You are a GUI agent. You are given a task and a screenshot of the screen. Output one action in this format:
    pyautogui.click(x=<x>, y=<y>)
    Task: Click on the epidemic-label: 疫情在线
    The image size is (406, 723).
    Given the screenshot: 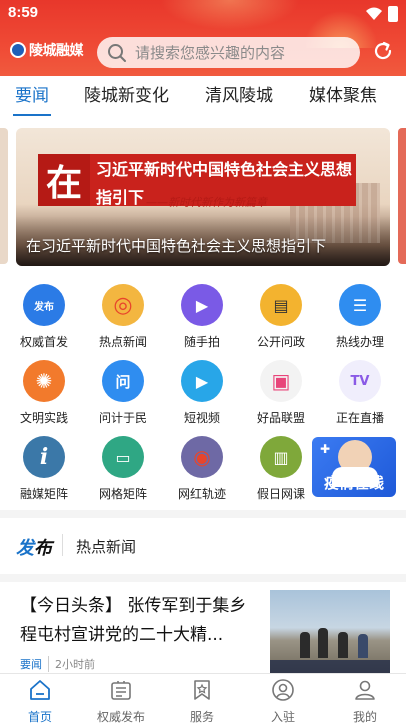 What is the action you would take?
    pyautogui.click(x=353, y=483)
    